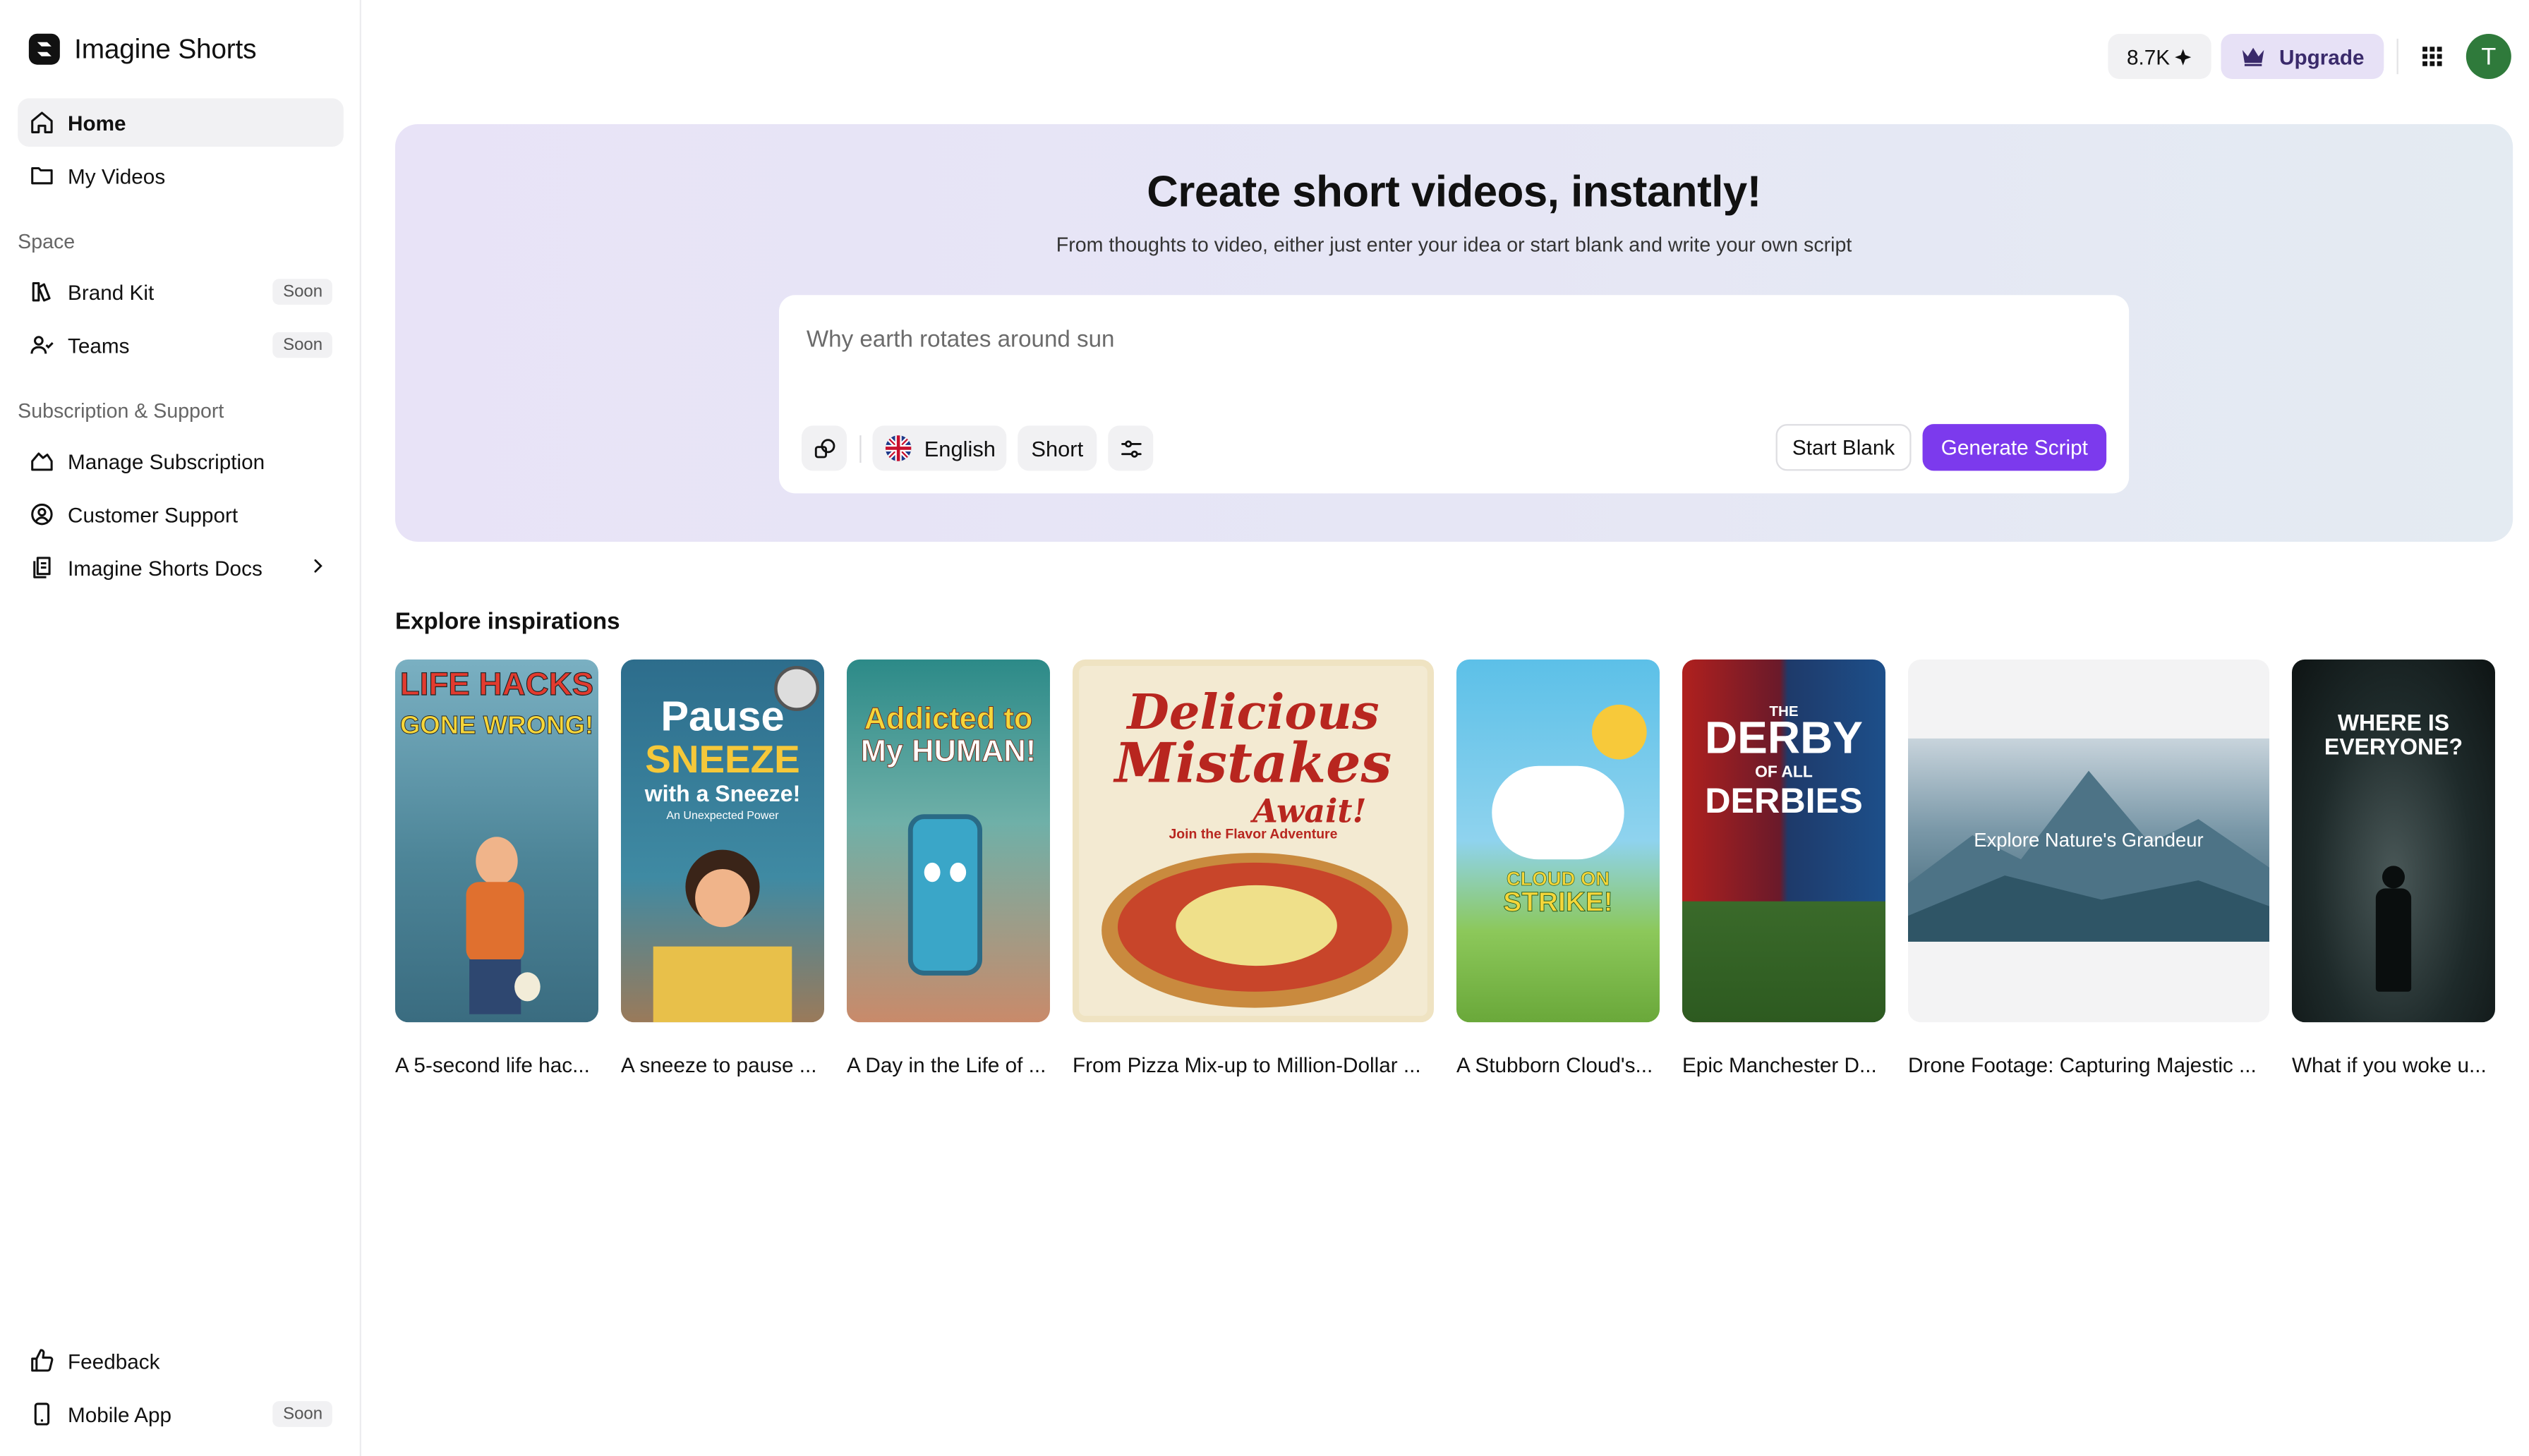 The height and width of the screenshot is (1456, 2529). Describe the element at coordinates (2397, 57) in the screenshot. I see `topbar-divider` at that location.